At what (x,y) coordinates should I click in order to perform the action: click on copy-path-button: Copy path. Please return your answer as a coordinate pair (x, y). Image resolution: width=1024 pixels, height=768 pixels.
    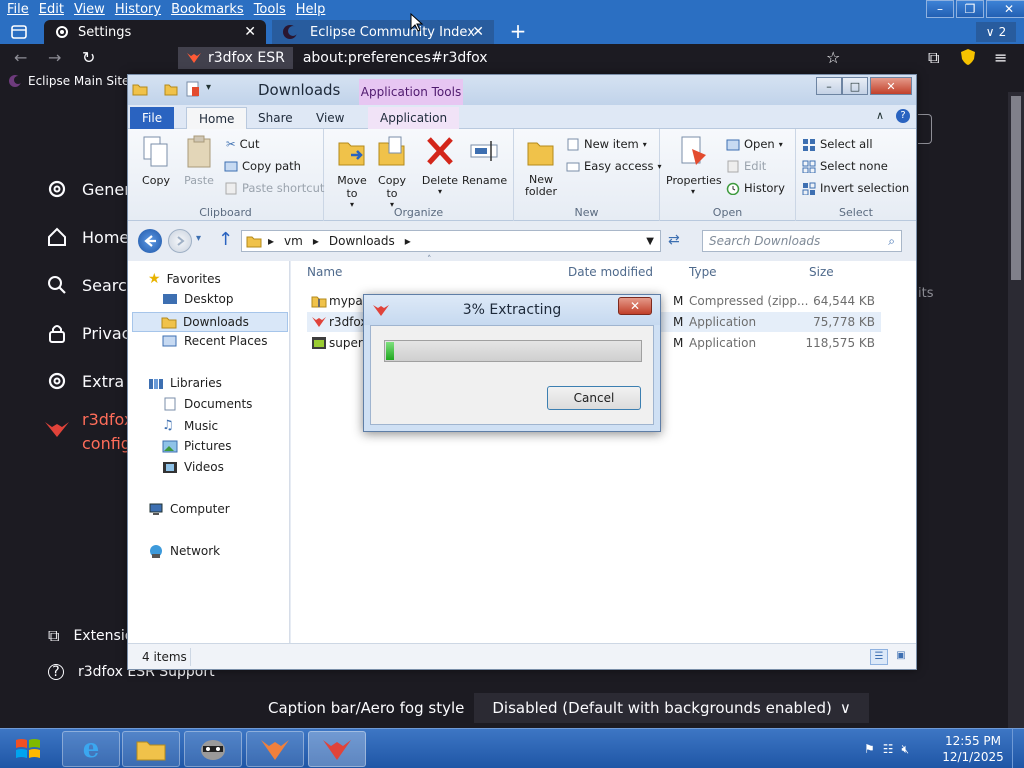
    Looking at the image, I should click on (262, 166).